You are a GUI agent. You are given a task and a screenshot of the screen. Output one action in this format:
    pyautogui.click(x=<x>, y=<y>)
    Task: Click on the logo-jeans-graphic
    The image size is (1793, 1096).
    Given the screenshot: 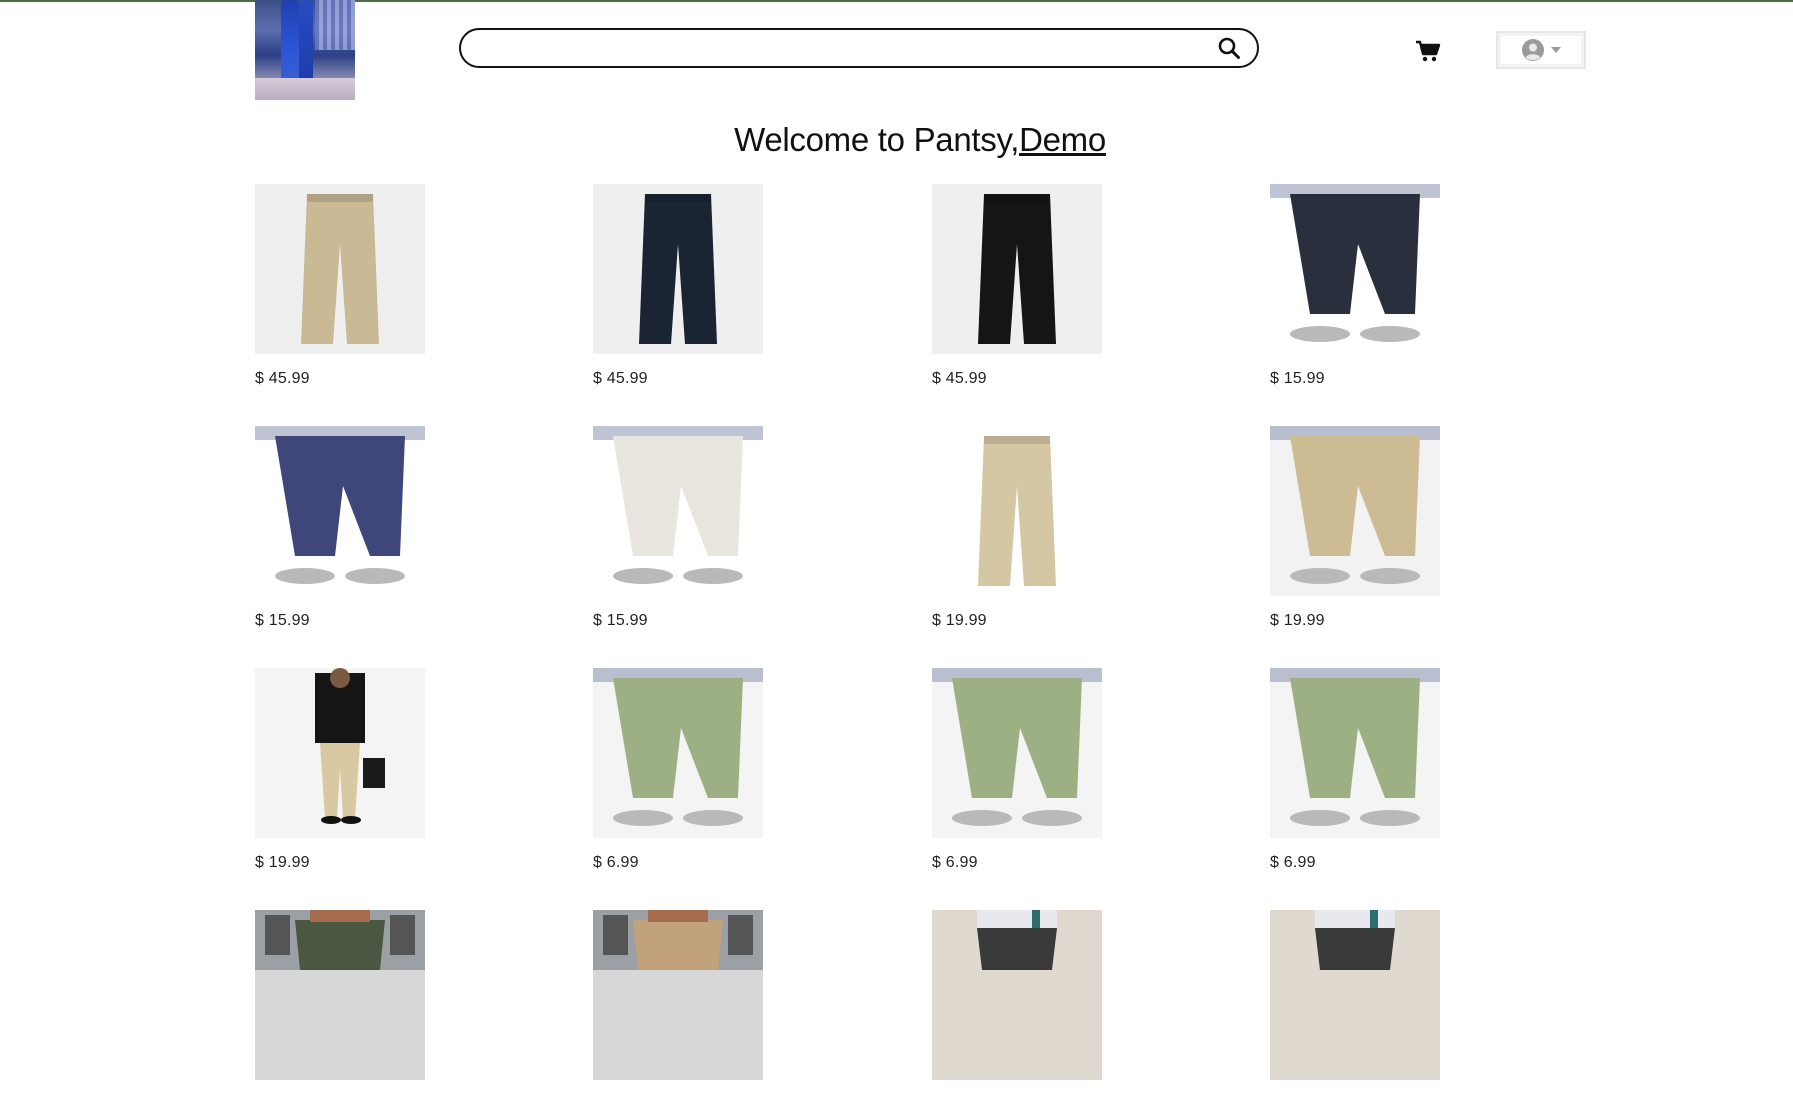 What is the action you would take?
    pyautogui.click(x=290, y=44)
    